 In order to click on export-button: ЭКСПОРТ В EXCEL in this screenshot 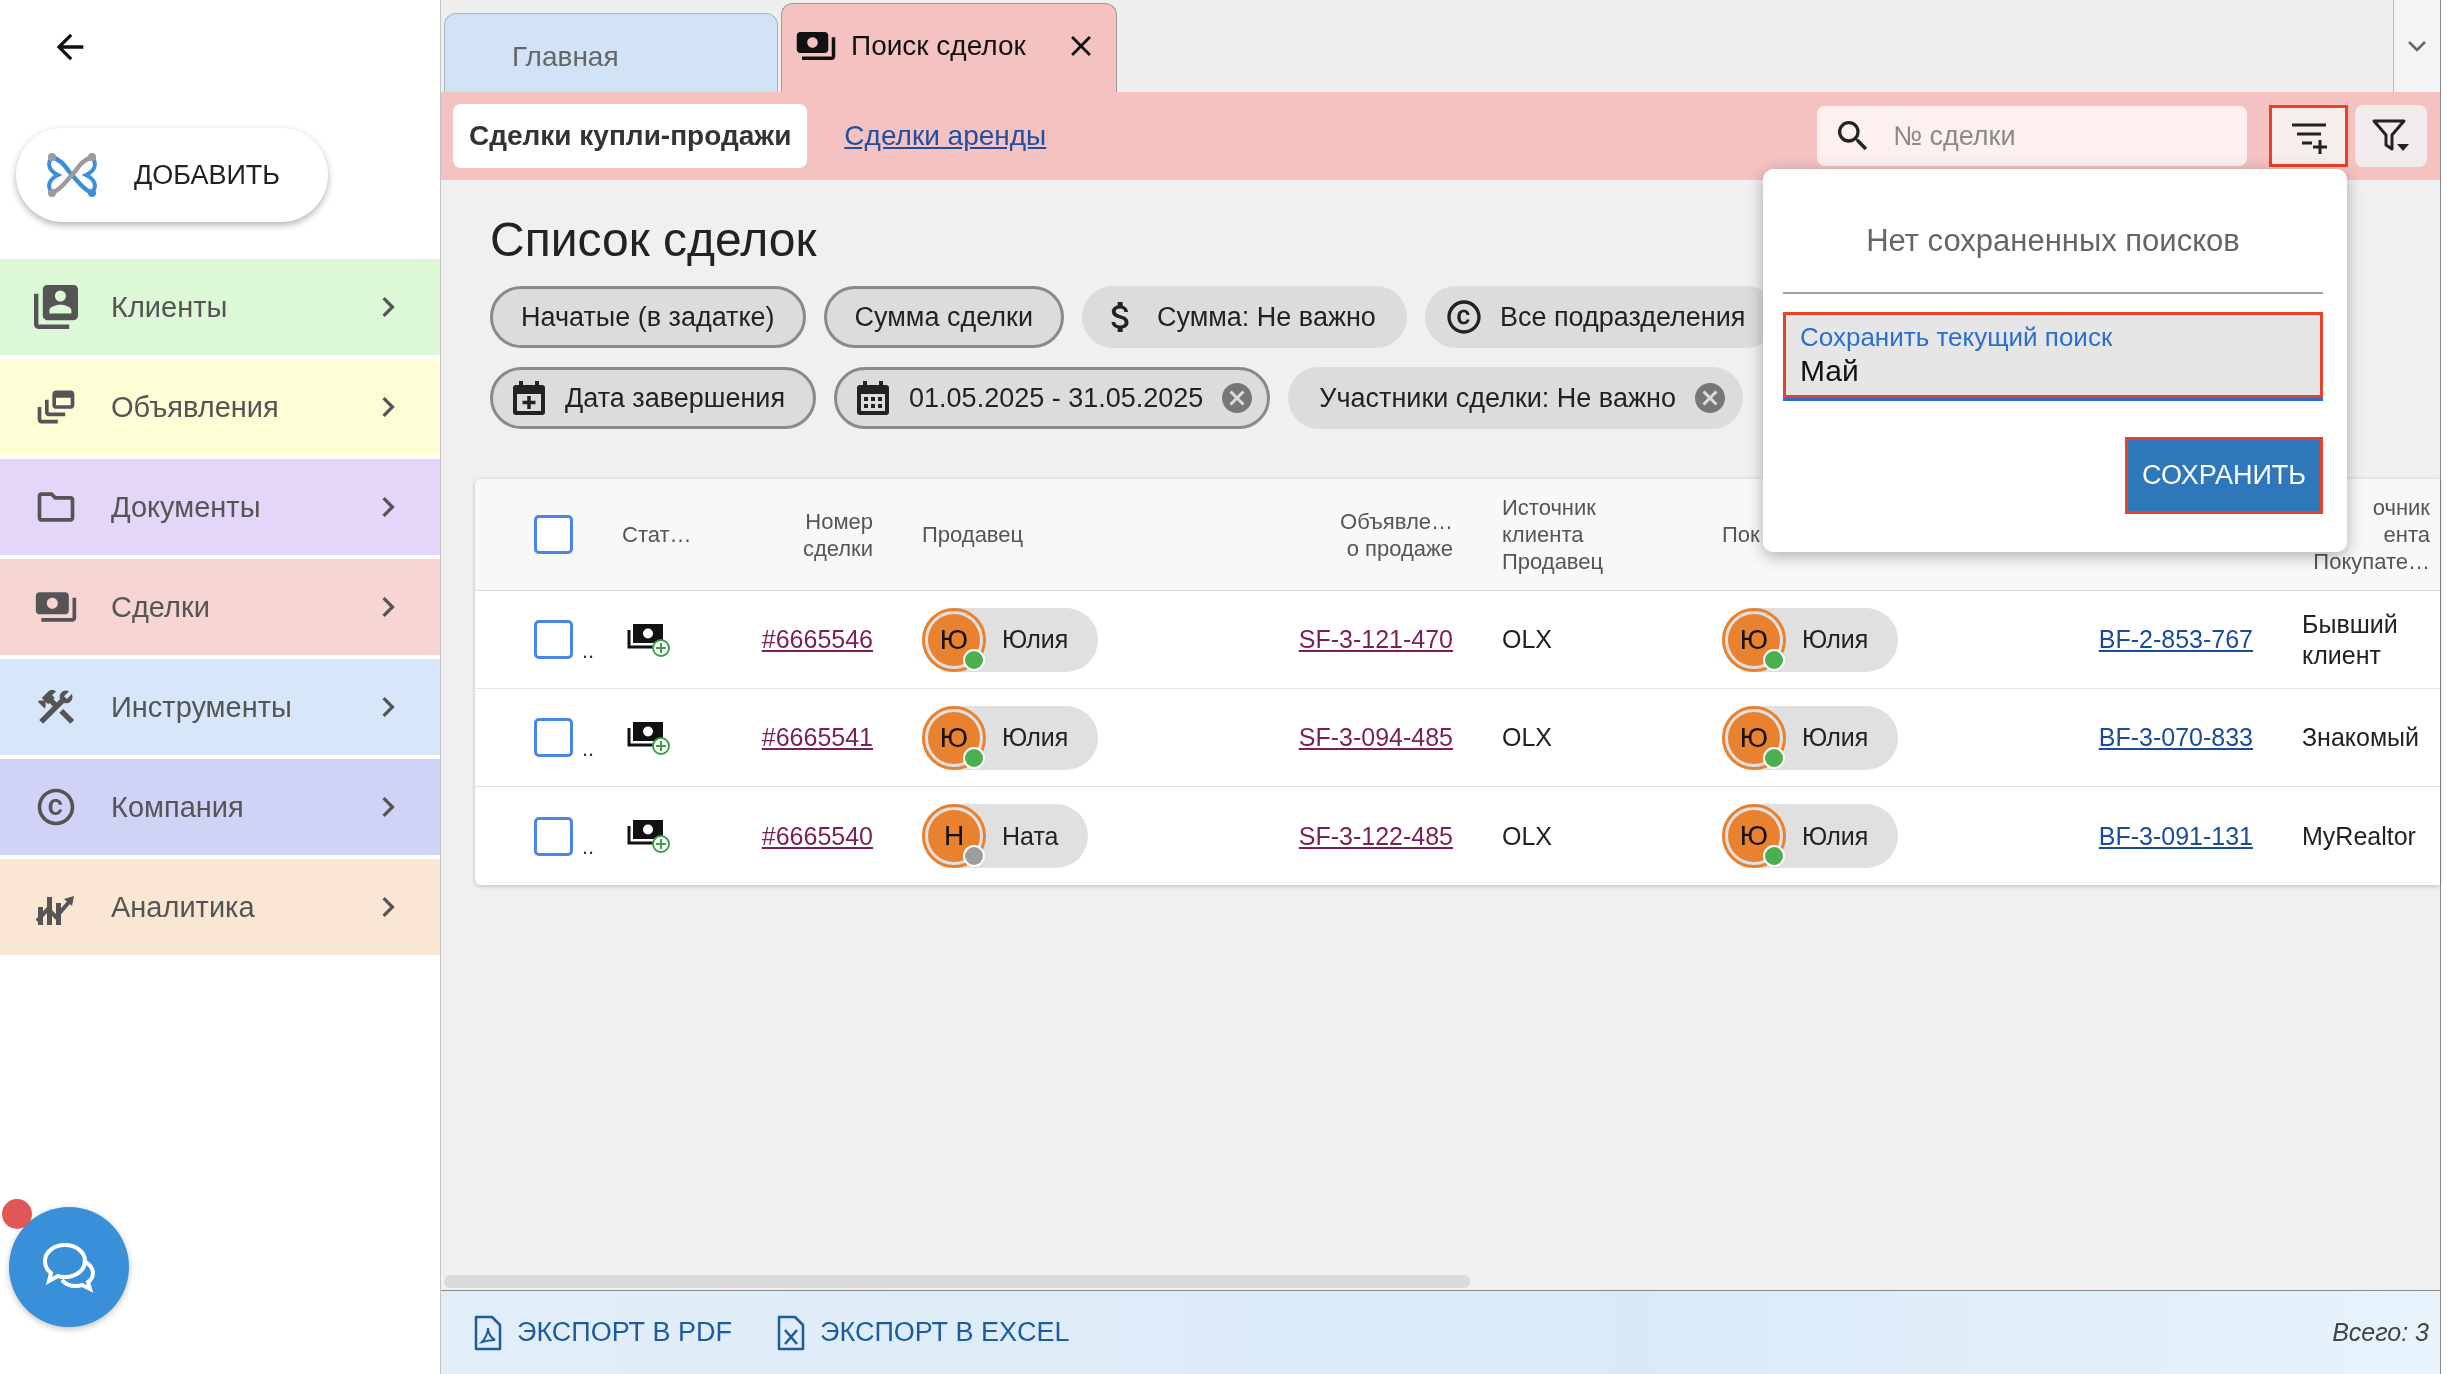, I will do `click(923, 1332)`.